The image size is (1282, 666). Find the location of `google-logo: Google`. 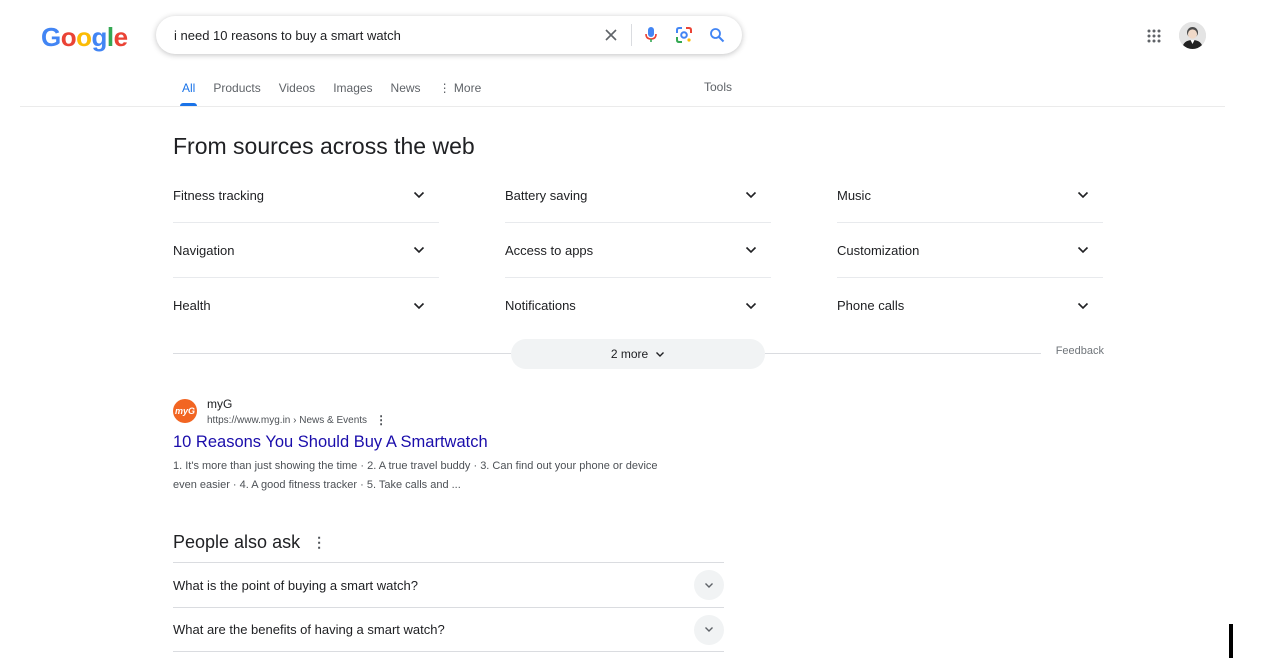

google-logo: Google is located at coordinates (84, 37).